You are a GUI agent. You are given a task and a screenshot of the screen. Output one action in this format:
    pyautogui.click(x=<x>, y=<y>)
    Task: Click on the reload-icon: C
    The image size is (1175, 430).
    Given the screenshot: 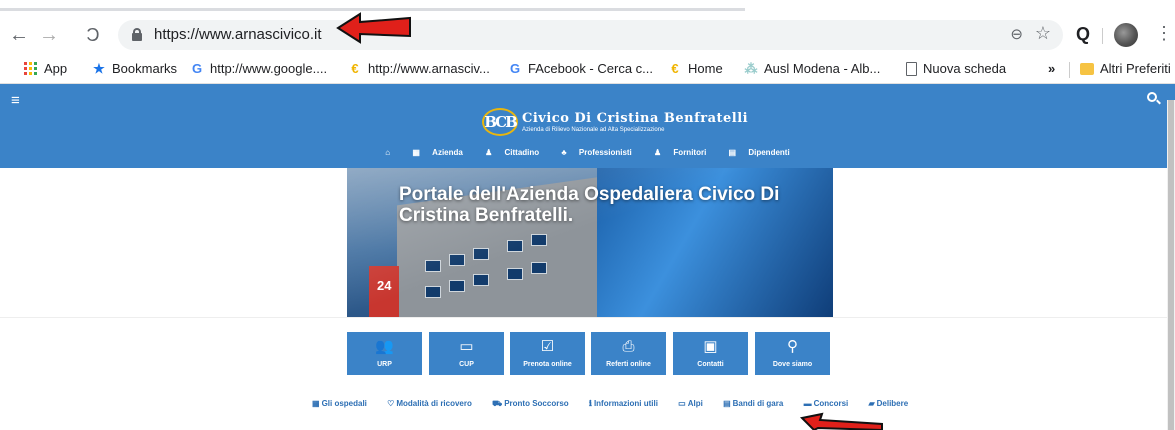 What is the action you would take?
    pyautogui.click(x=93, y=35)
    